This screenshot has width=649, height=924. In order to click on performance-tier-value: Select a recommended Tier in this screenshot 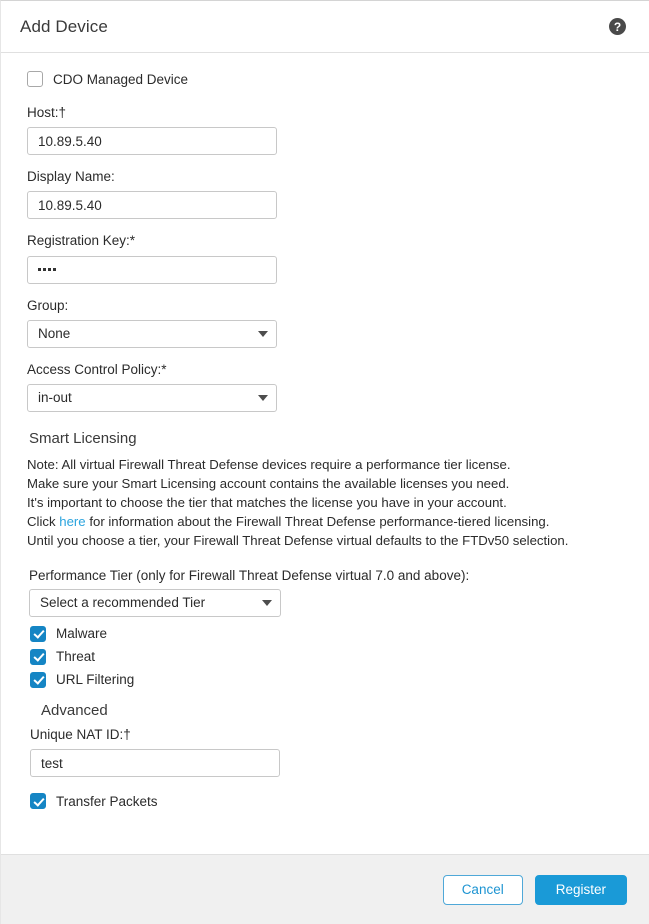, I will do `click(123, 603)`.